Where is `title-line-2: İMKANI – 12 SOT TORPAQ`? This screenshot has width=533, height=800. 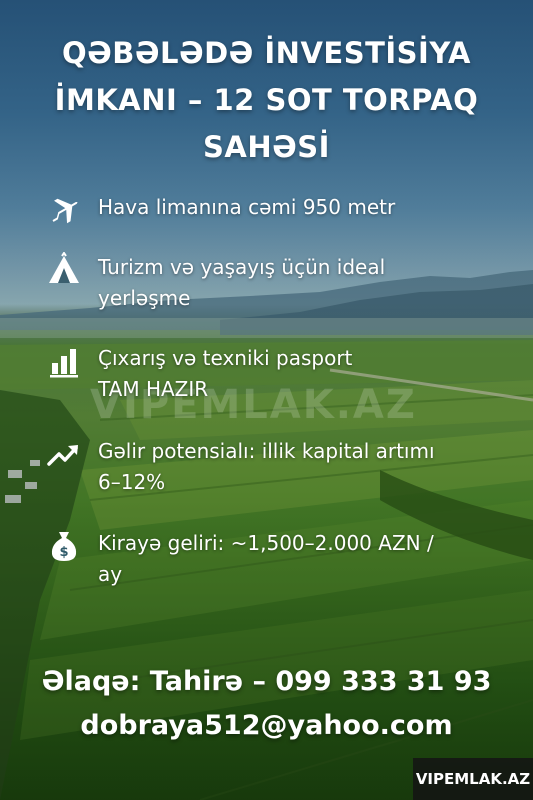
title-line-2: İMKANI – 12 SOT TORPAQ is located at coordinates (266, 100).